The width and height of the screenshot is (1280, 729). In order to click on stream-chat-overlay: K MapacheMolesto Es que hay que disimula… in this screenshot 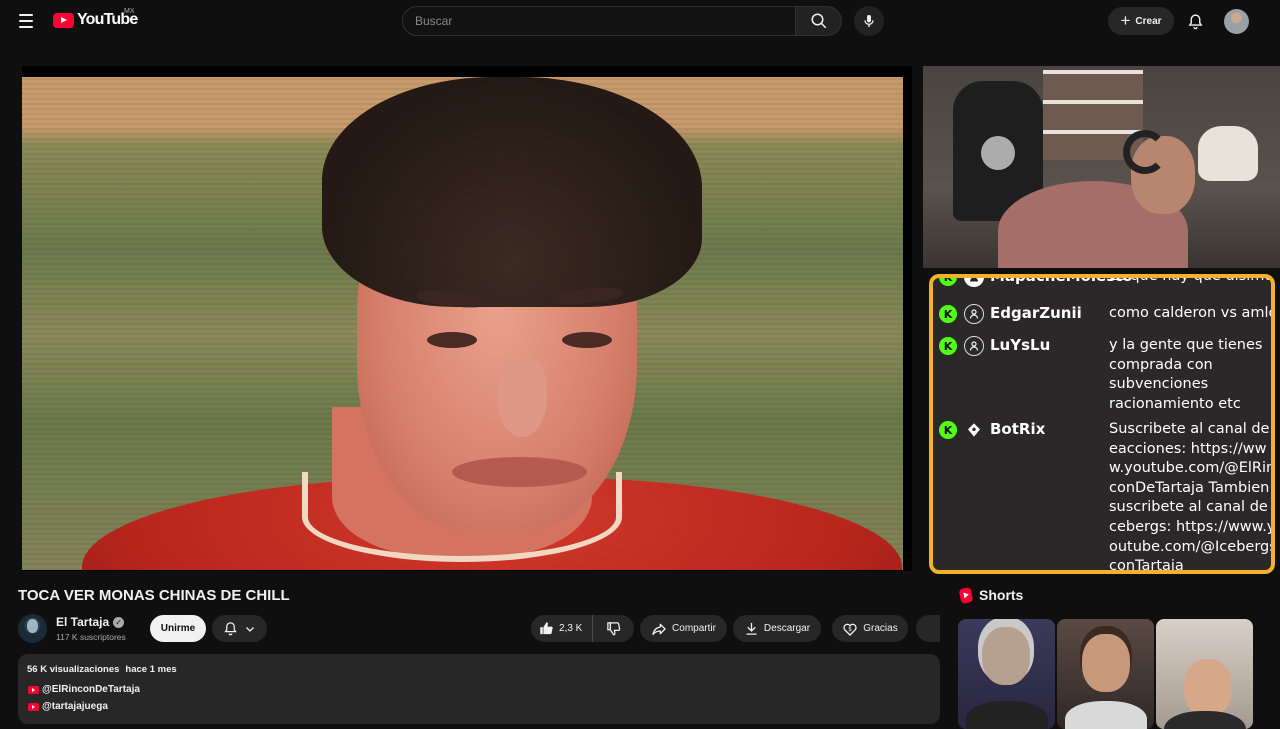, I will do `click(1102, 424)`.